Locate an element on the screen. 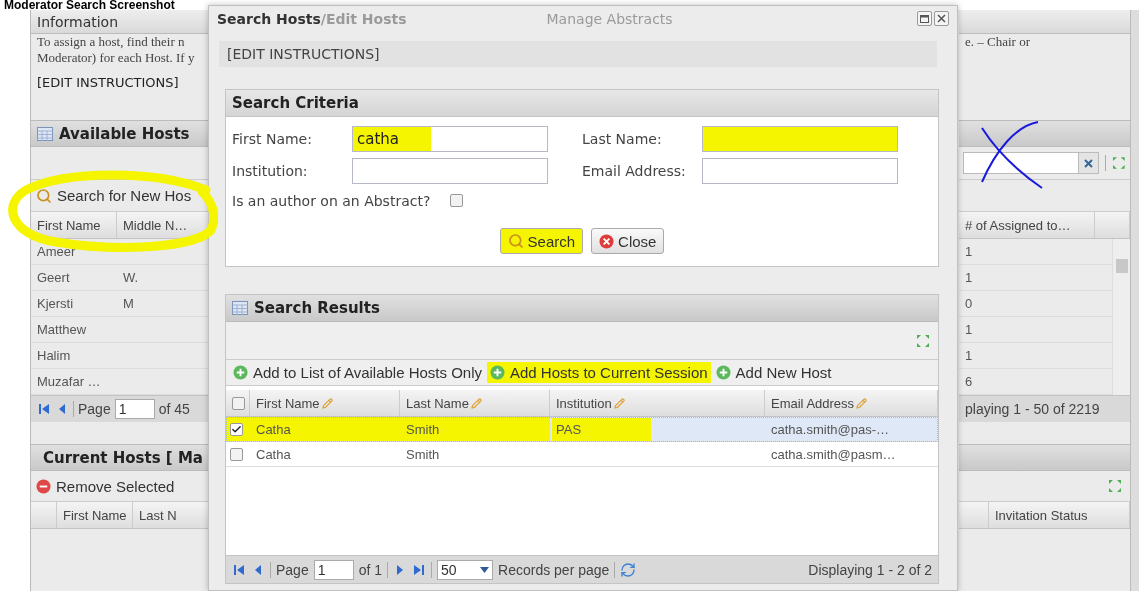 The height and width of the screenshot is (591, 1139). table-cell-text: Smith is located at coordinates (423, 454).